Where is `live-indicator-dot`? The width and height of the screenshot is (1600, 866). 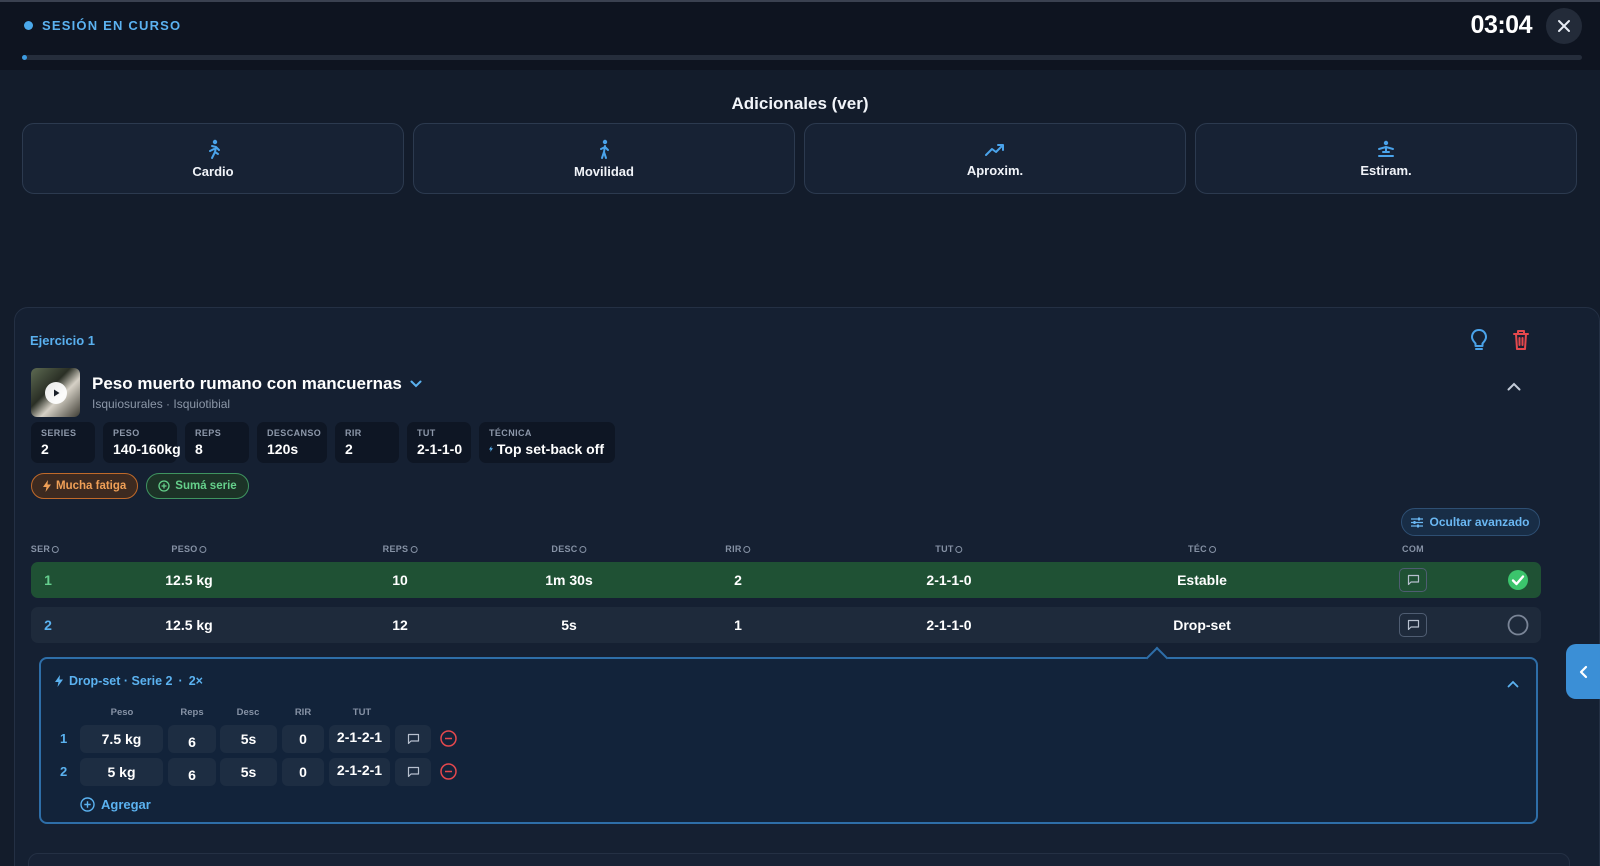 live-indicator-dot is located at coordinates (28, 25).